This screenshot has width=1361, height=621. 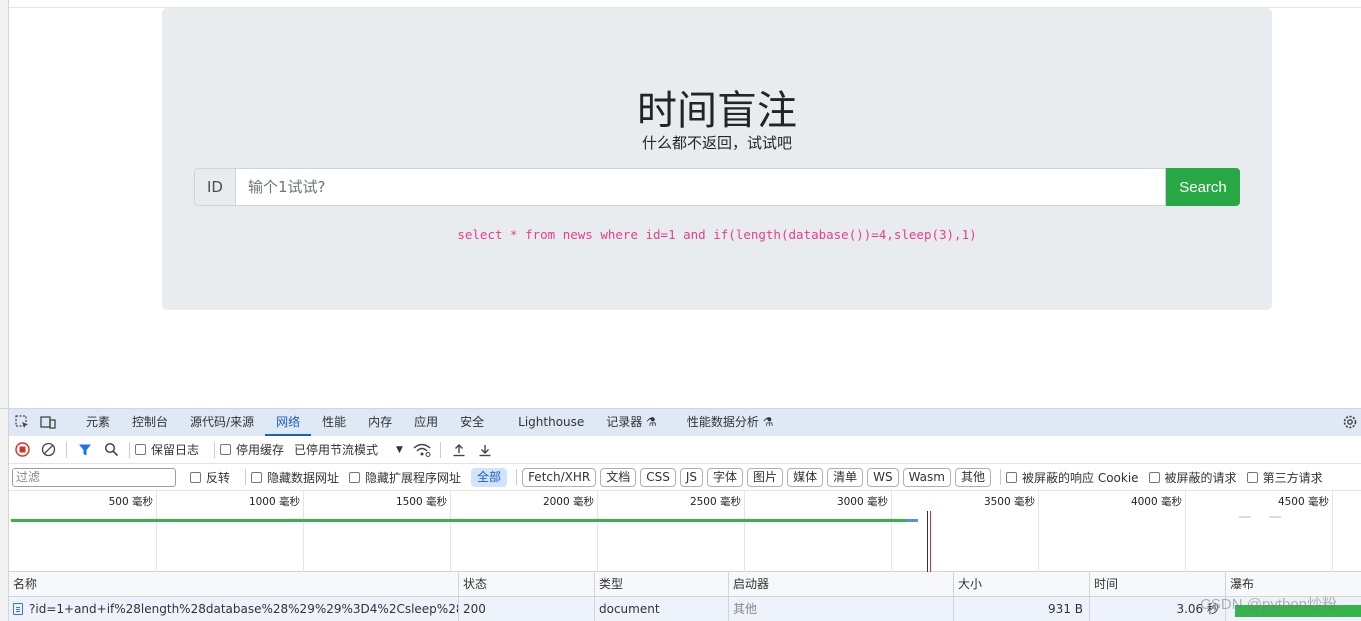 I want to click on request-initiator: 其他, so click(x=841, y=609).